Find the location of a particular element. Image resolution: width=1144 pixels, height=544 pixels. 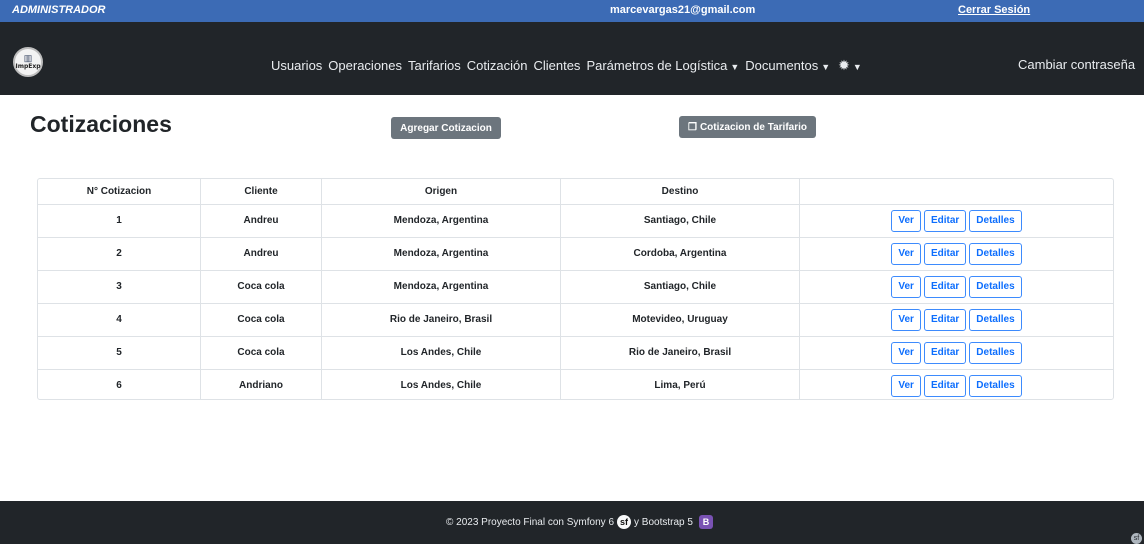

nav-documentos-label: Documentos is located at coordinates (782, 65).